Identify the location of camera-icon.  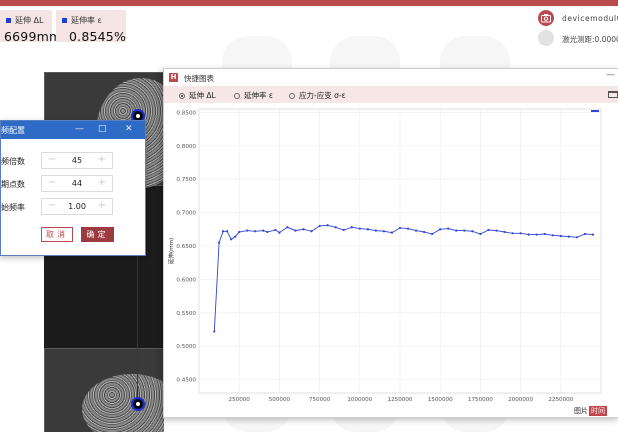
(546, 18).